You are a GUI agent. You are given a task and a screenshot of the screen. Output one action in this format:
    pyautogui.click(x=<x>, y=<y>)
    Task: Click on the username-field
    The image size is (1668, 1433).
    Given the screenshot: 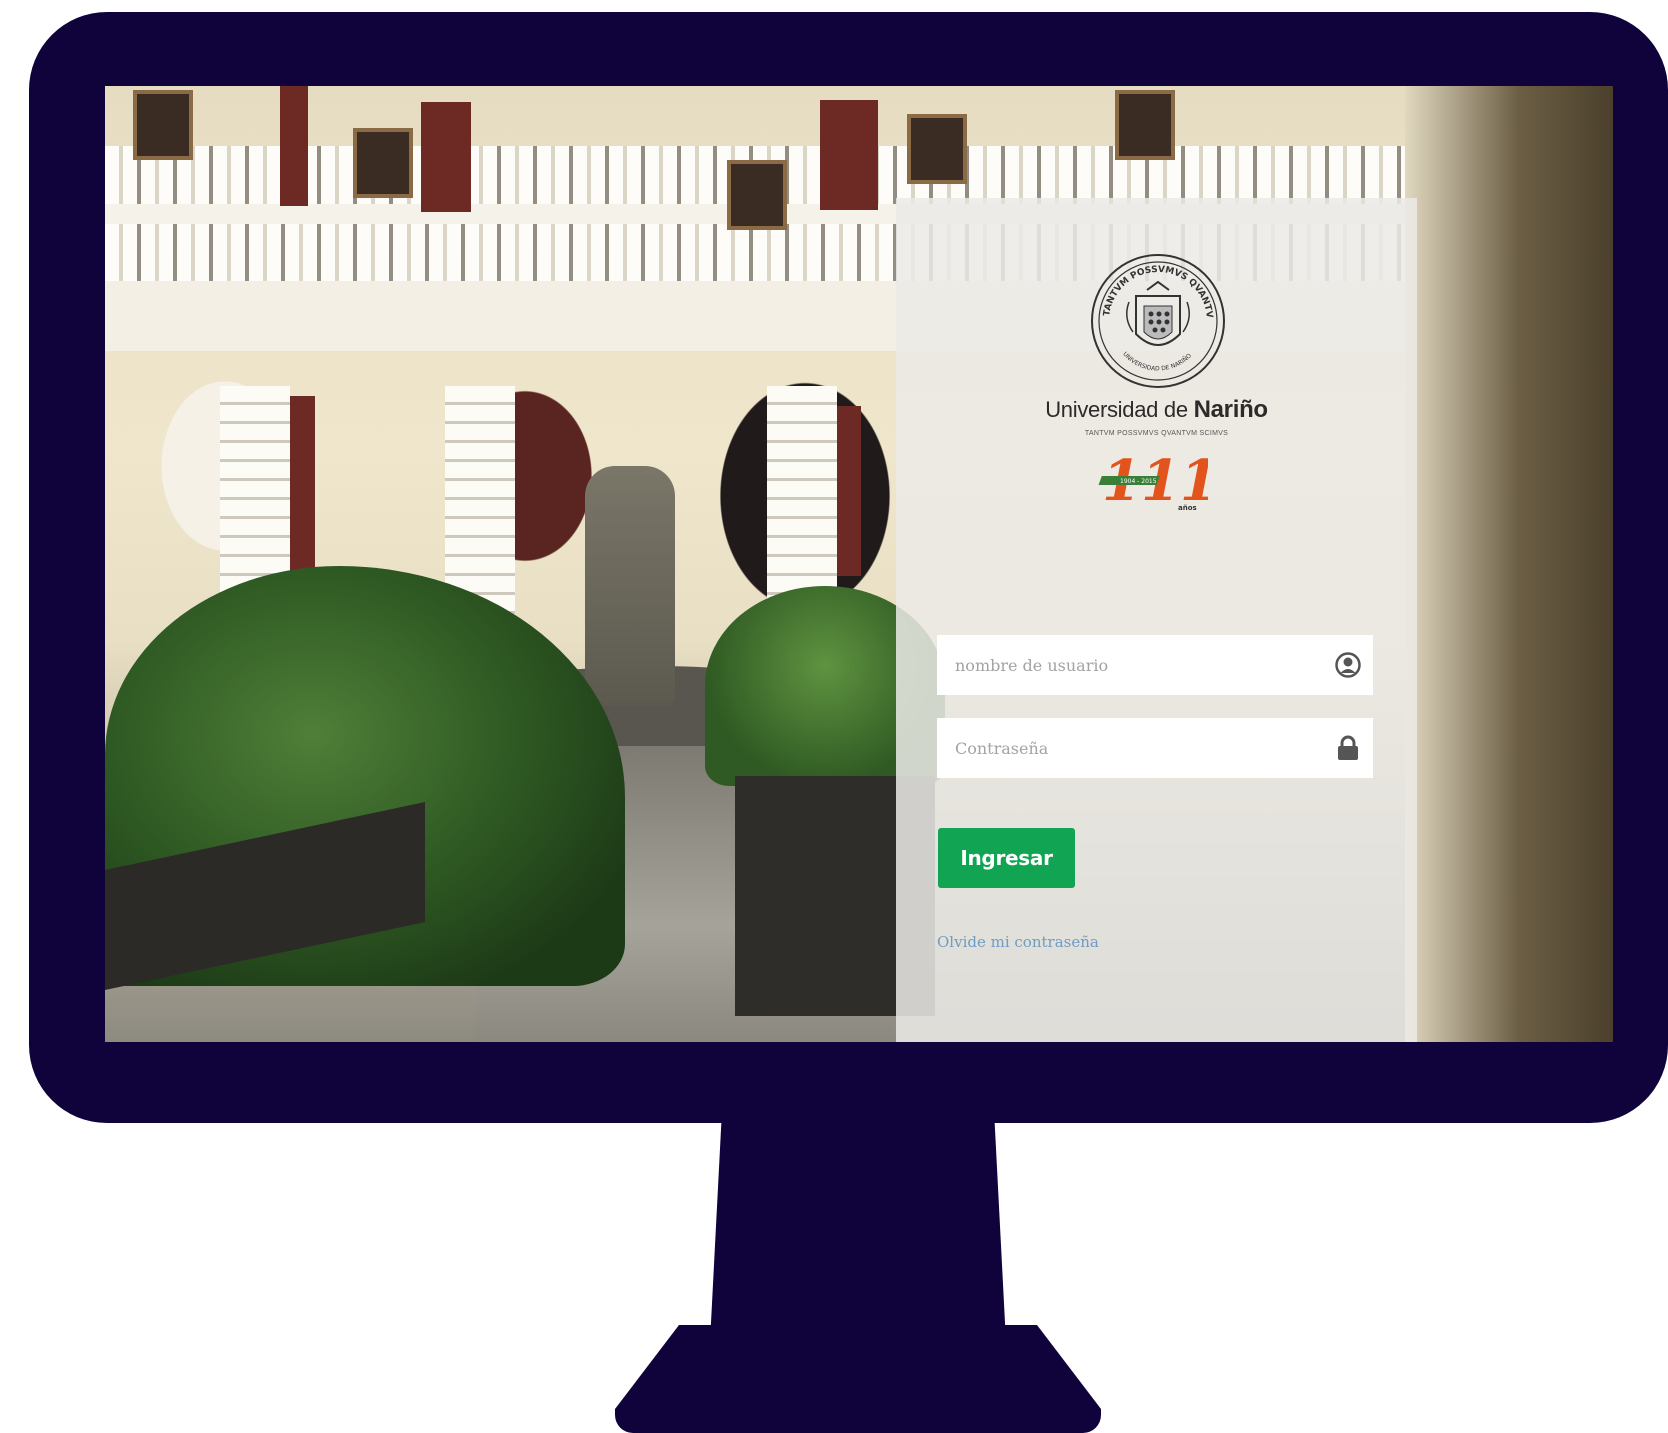 What is the action you would take?
    pyautogui.click(x=1155, y=665)
    